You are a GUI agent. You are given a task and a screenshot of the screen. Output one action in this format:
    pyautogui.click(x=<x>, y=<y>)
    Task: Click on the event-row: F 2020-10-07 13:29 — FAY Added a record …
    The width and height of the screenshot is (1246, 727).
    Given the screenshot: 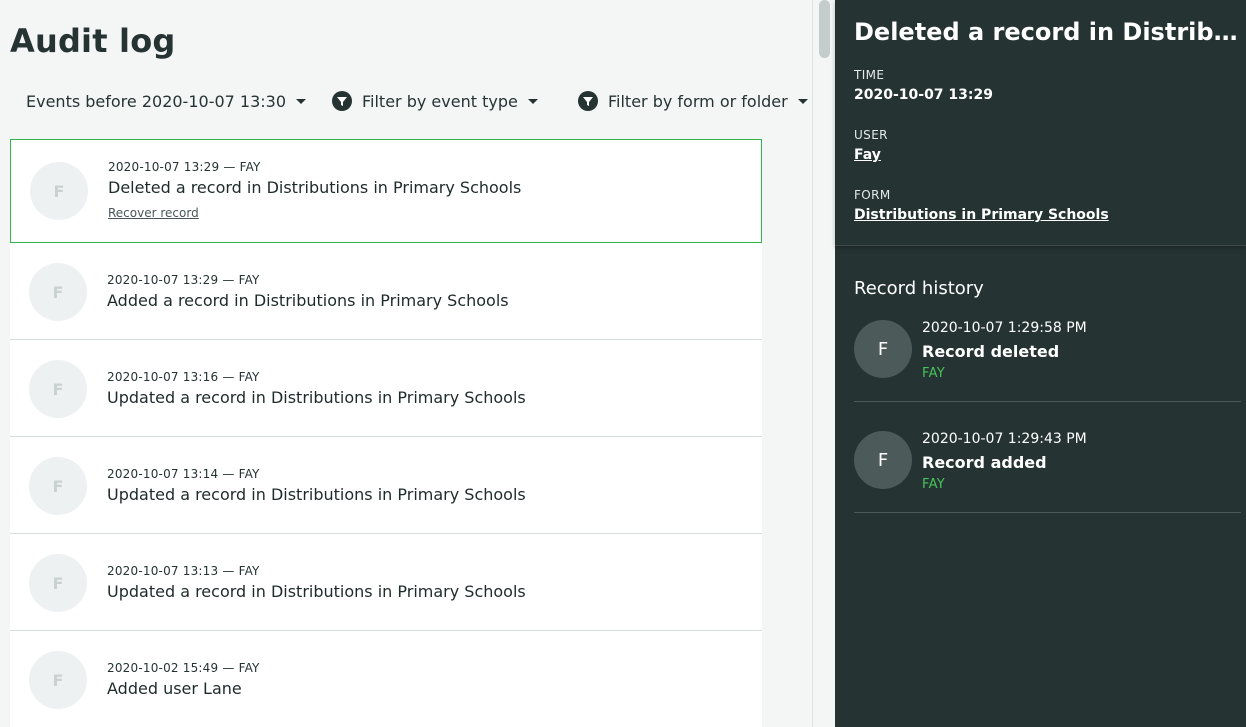 What is the action you would take?
    pyautogui.click(x=386, y=291)
    